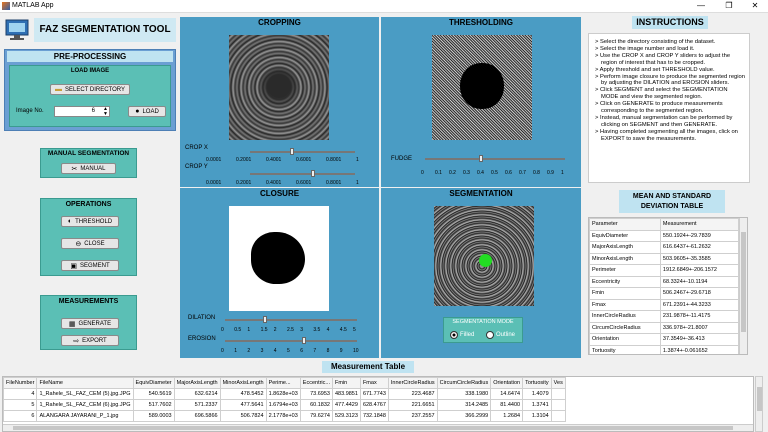 The width and height of the screenshot is (768, 432). What do you see at coordinates (147, 111) in the screenshot?
I see `load-button: ● LOAD` at bounding box center [147, 111].